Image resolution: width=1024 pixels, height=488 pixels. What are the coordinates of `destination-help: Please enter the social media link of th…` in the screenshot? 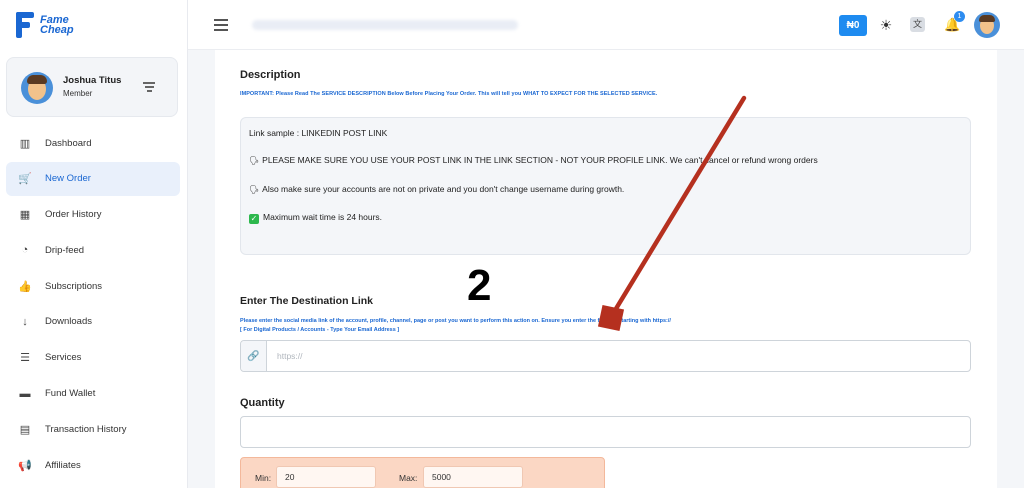 It's located at (455, 321).